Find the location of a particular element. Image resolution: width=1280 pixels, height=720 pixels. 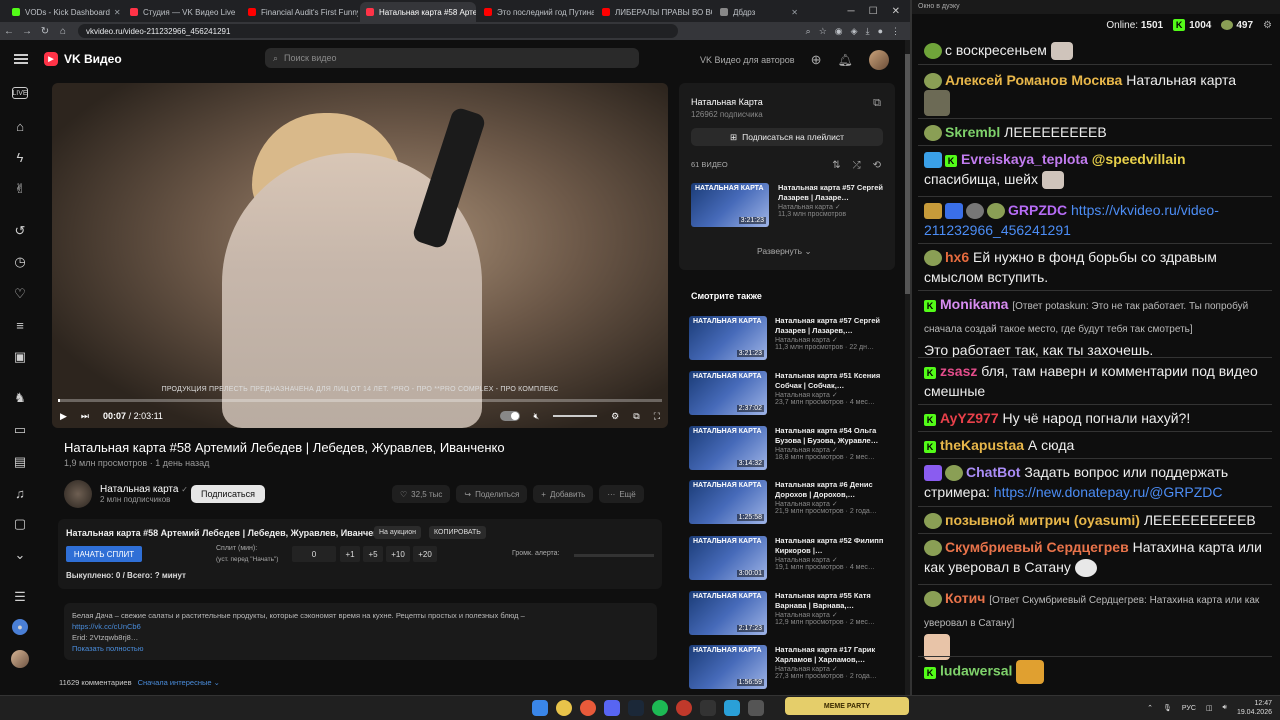

message-link: https://new.donatepay.ru/@GRPZDC is located at coordinates (1108, 492).